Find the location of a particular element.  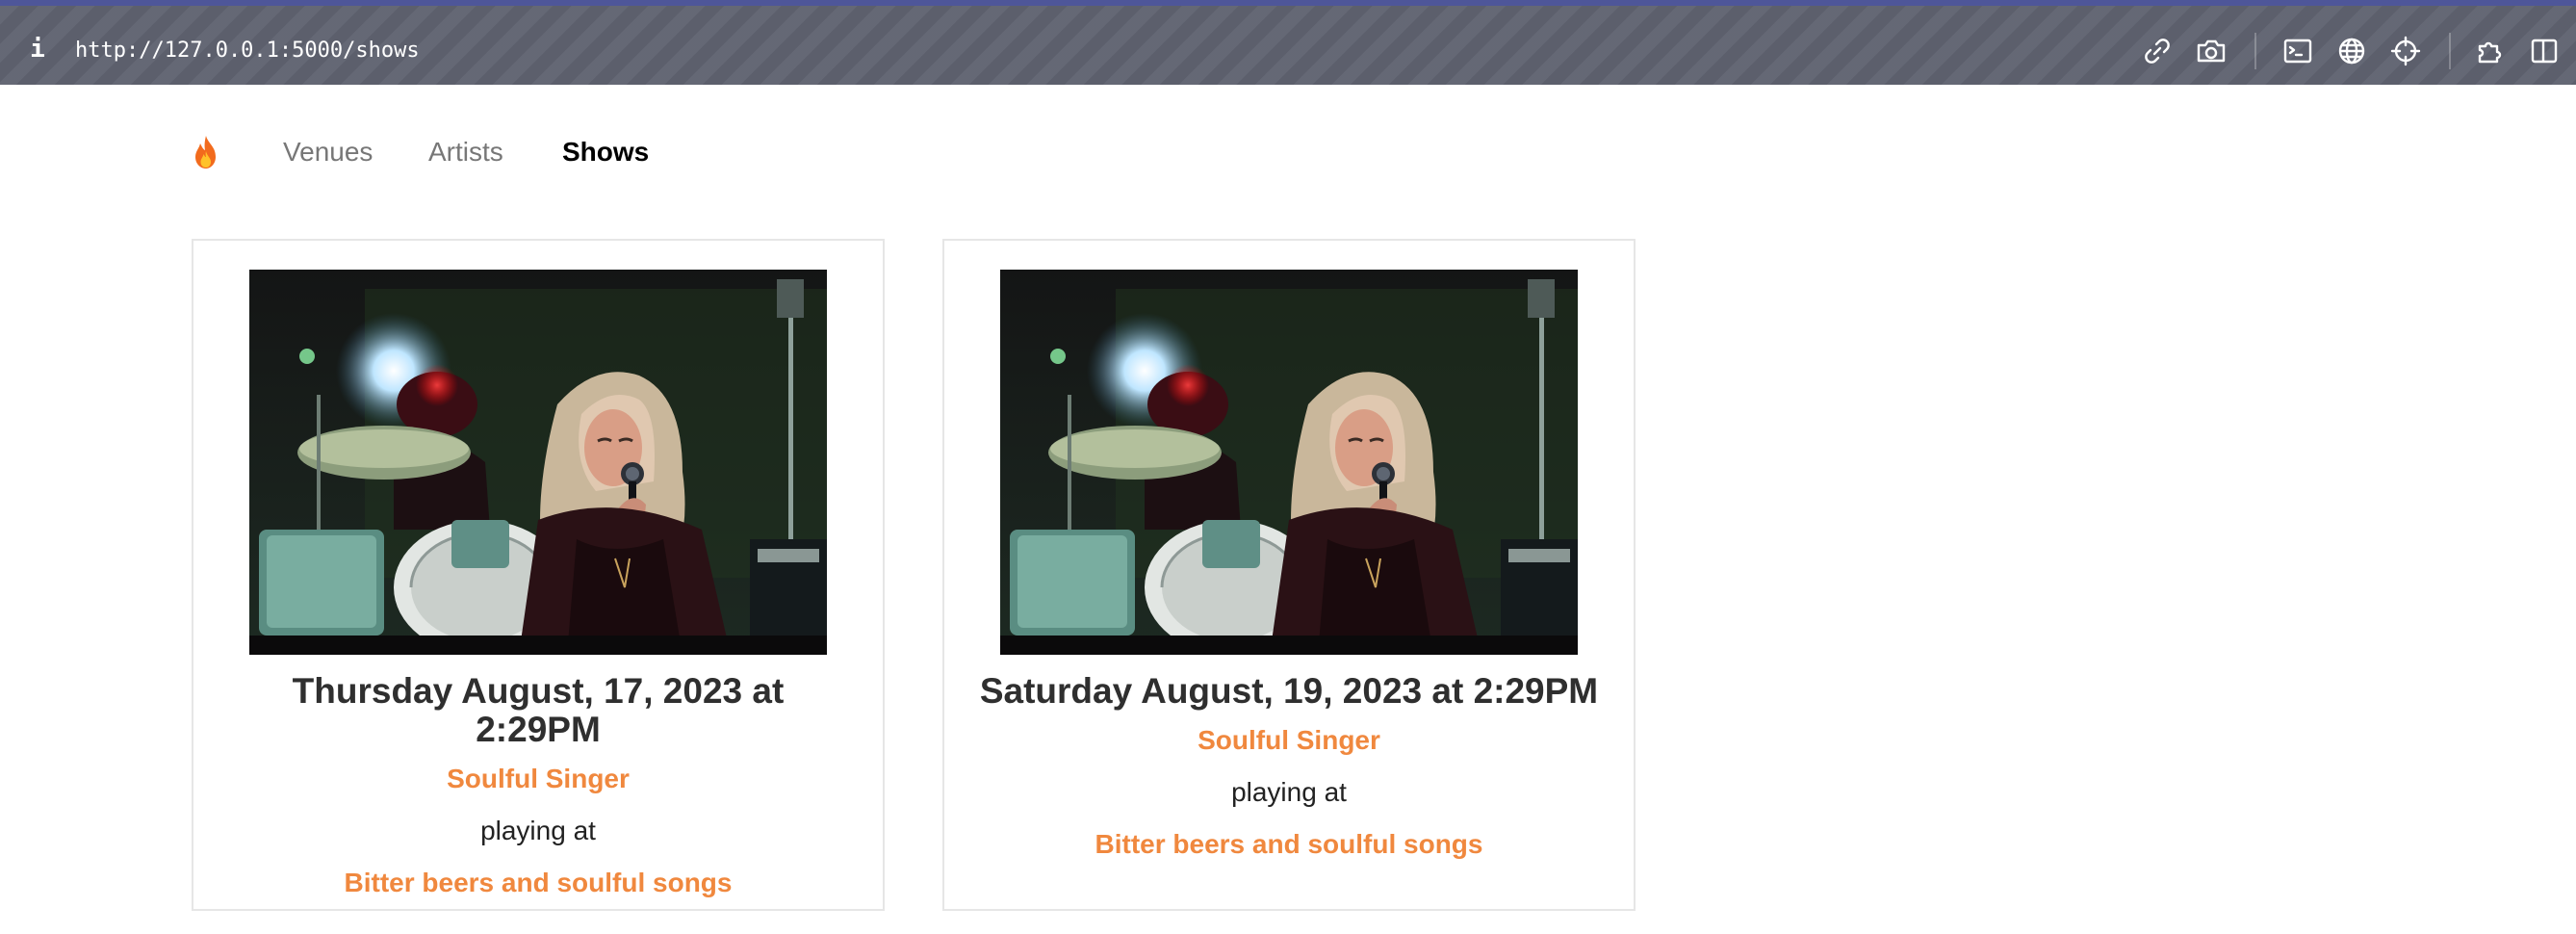

link-icon is located at coordinates (2157, 51).